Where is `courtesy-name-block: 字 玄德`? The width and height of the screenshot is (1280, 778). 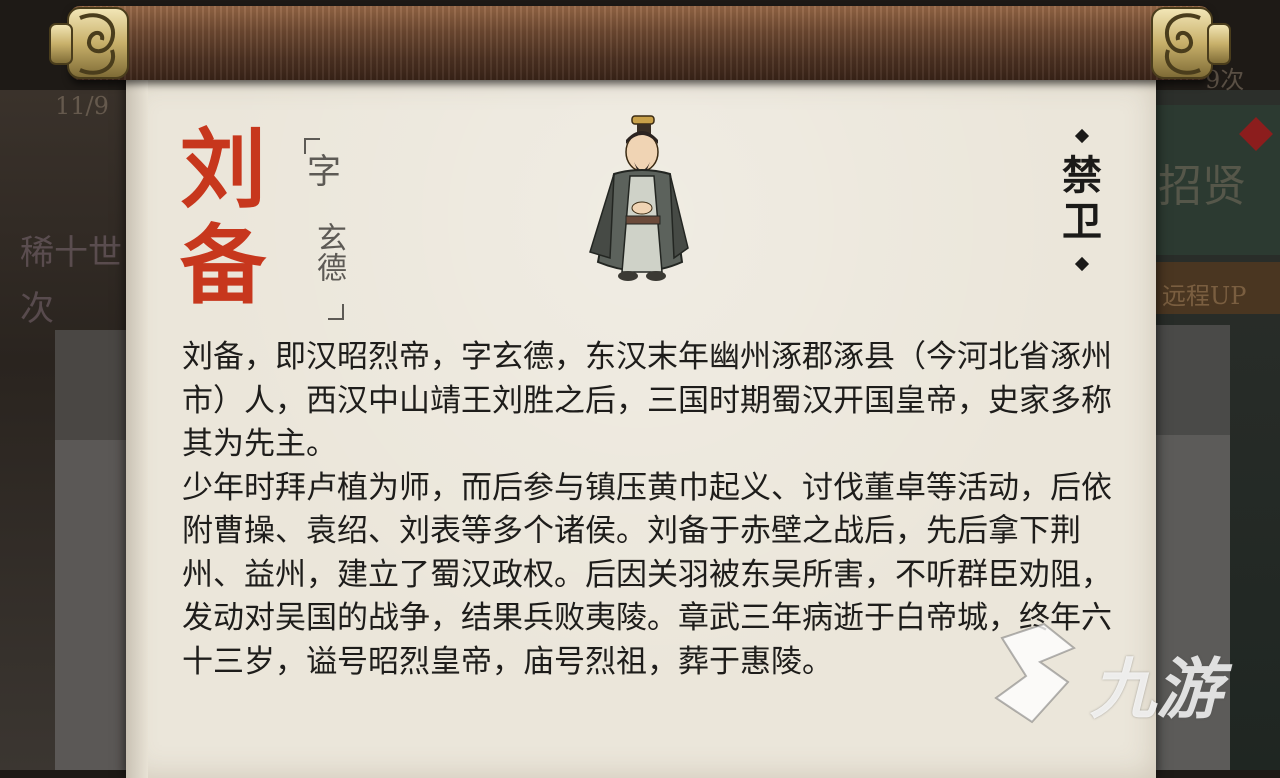 courtesy-name-block: 字 玄德 is located at coordinates (324, 229).